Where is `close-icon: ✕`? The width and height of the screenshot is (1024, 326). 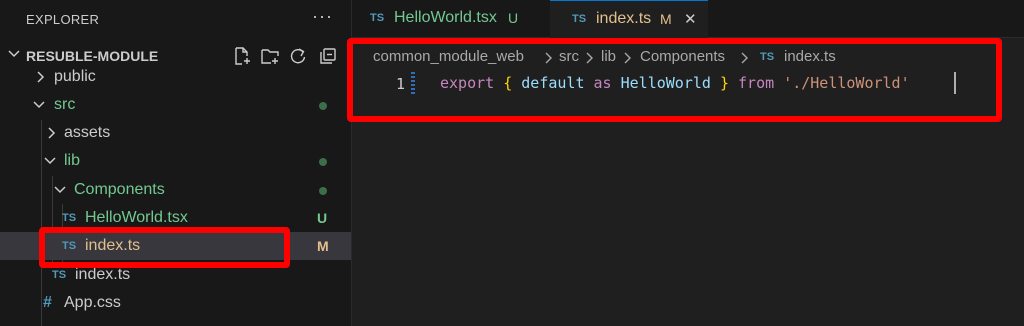 close-icon: ✕ is located at coordinates (690, 19).